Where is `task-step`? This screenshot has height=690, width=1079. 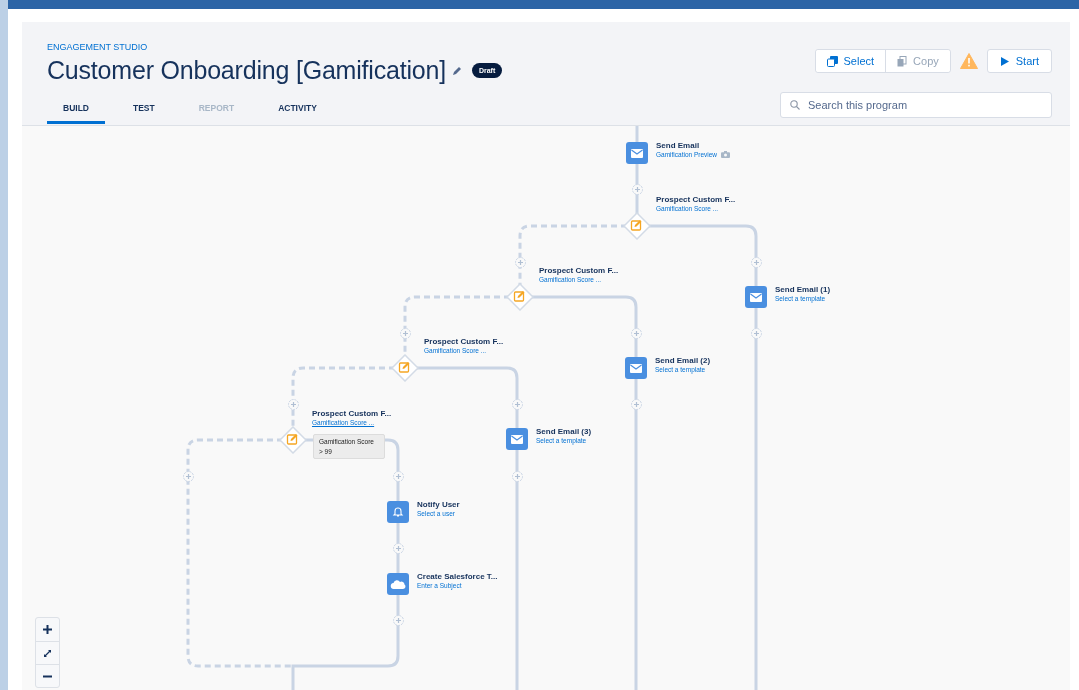 task-step is located at coordinates (398, 584).